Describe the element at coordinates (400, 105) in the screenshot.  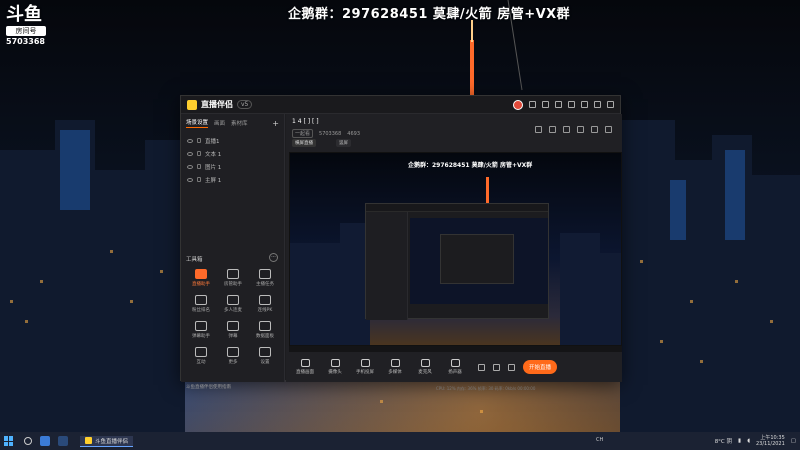
I see `window-titlebar: 直播伴侣 v5` at that location.